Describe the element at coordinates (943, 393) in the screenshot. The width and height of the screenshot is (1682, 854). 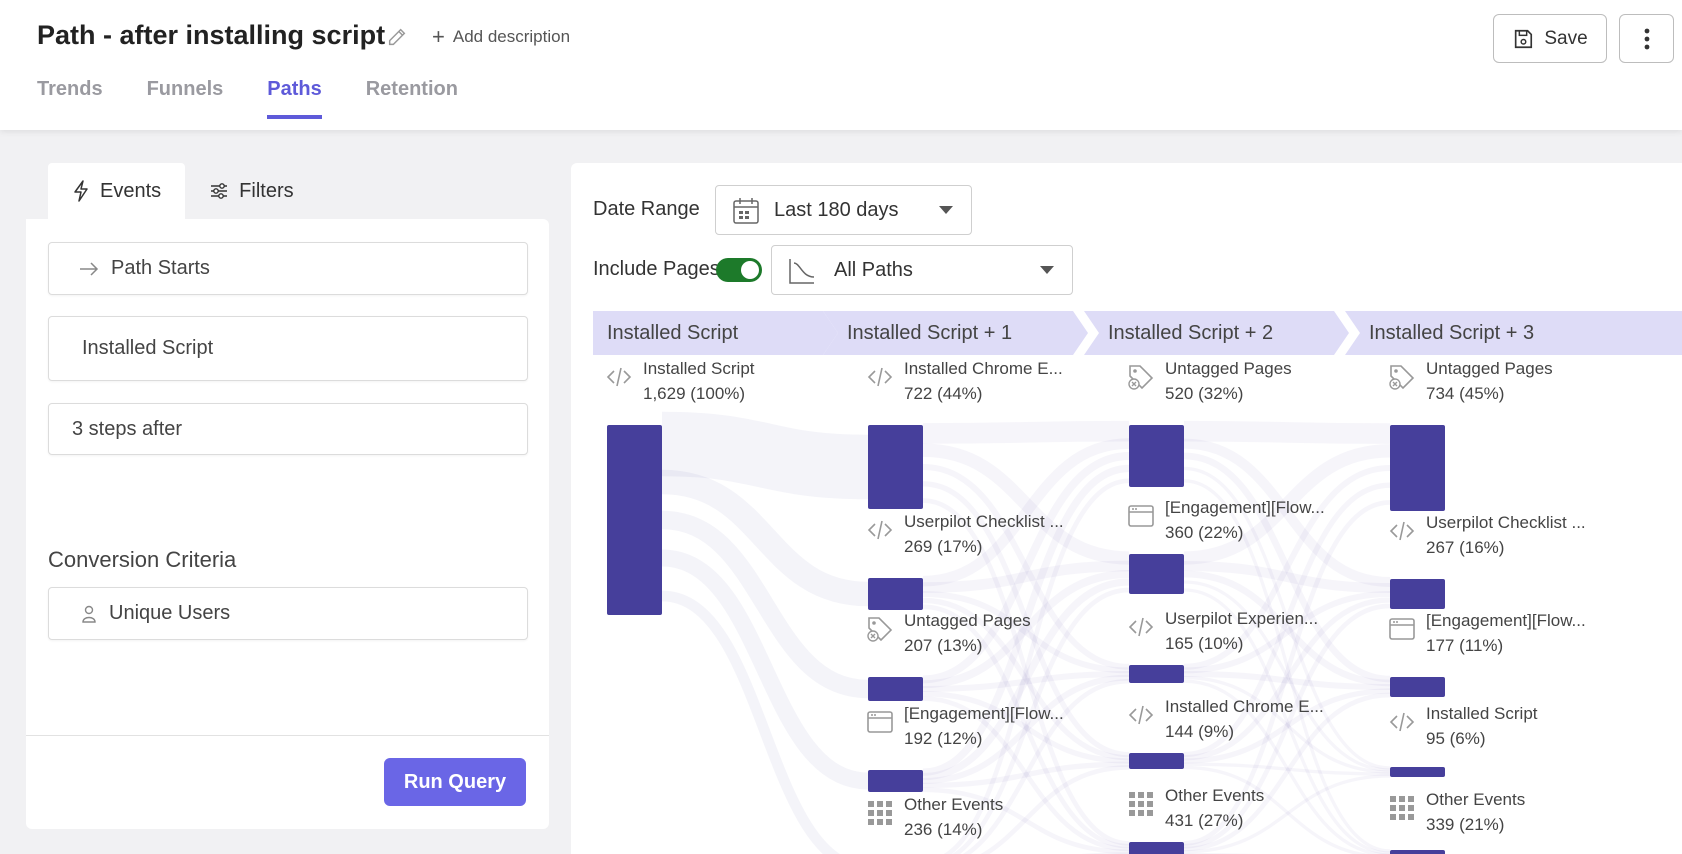
I see `path-node-value: 722 (44%)` at that location.